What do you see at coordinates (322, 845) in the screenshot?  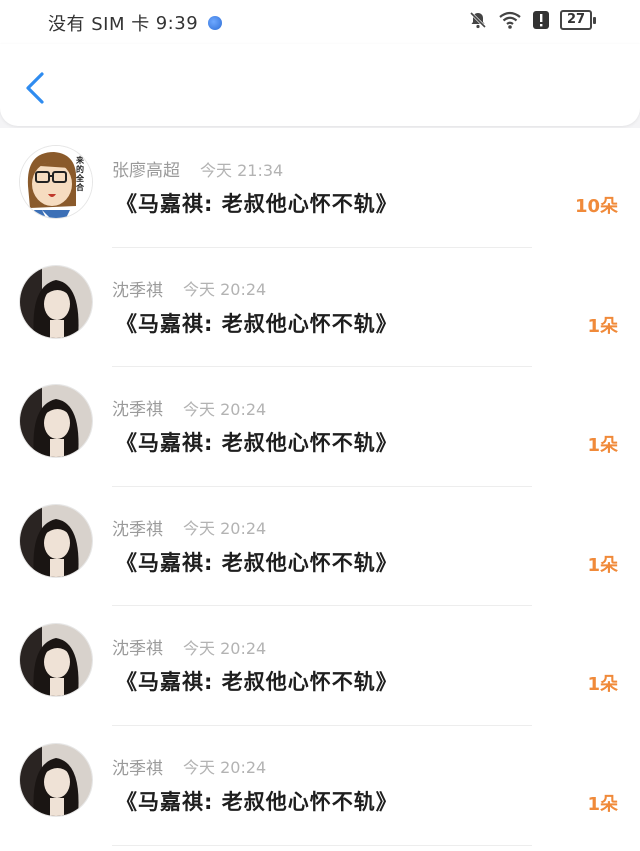 I see `divider` at bounding box center [322, 845].